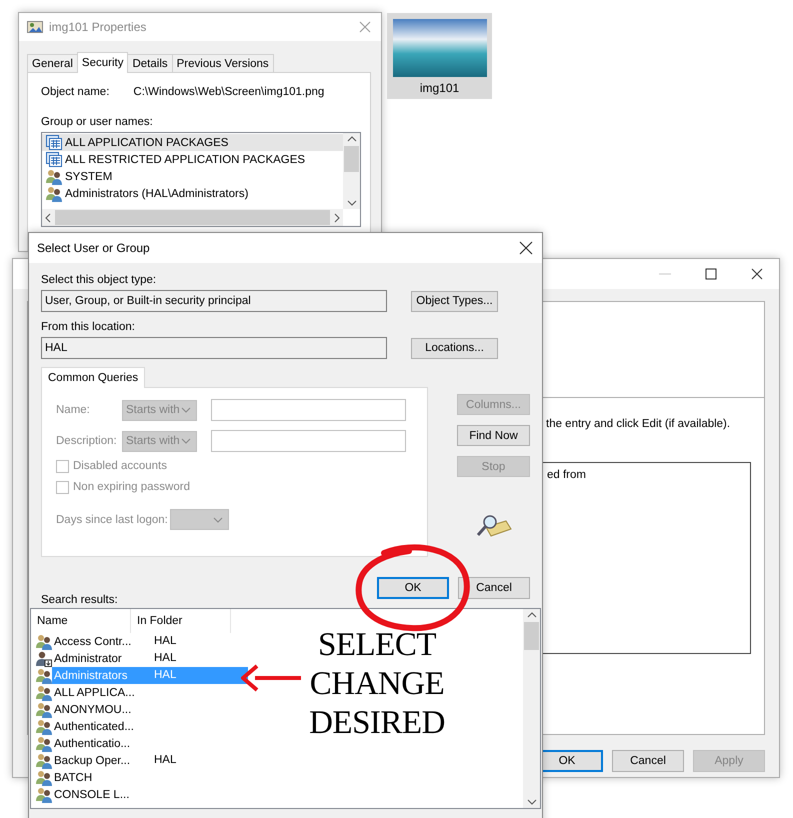 The image size is (793, 818). What do you see at coordinates (439, 56) in the screenshot?
I see `file-icon: img101` at bounding box center [439, 56].